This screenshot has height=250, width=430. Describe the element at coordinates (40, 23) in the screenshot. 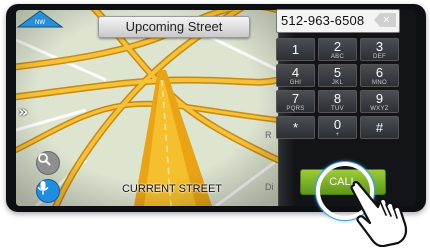

I see `compass-heading: NW` at that location.